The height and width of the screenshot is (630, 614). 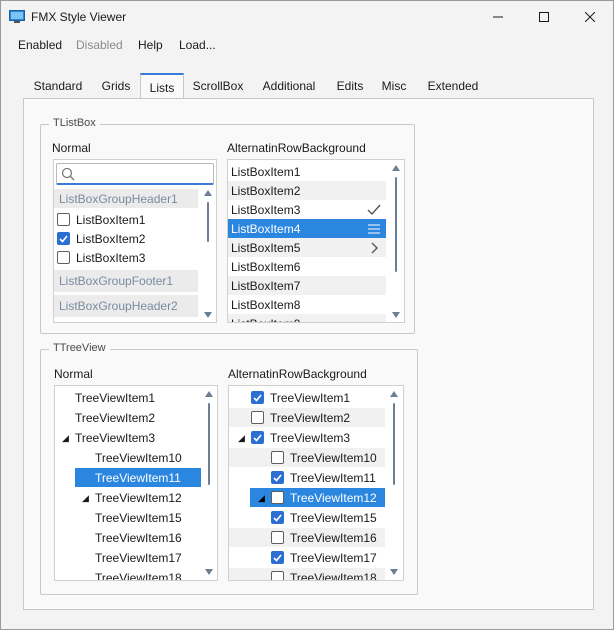 What do you see at coordinates (453, 86) in the screenshot?
I see `tab-extended: Extended` at bounding box center [453, 86].